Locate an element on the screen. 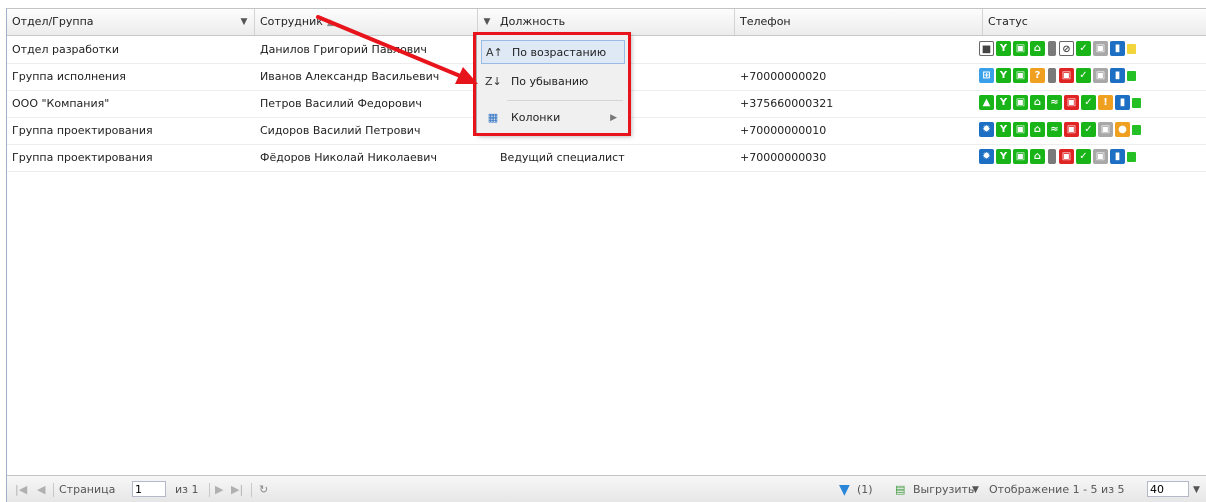 Image resolution: width=1206 pixels, height=502 pixels. annotation-arrow is located at coordinates (397, 49).